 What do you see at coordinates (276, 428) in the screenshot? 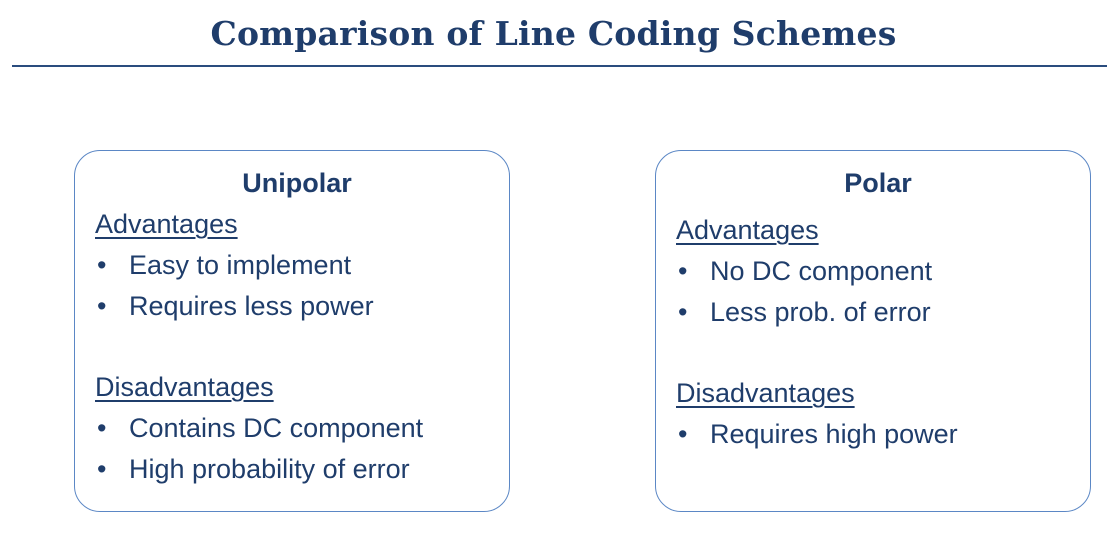
I see `list-item-text: Contains DC component` at bounding box center [276, 428].